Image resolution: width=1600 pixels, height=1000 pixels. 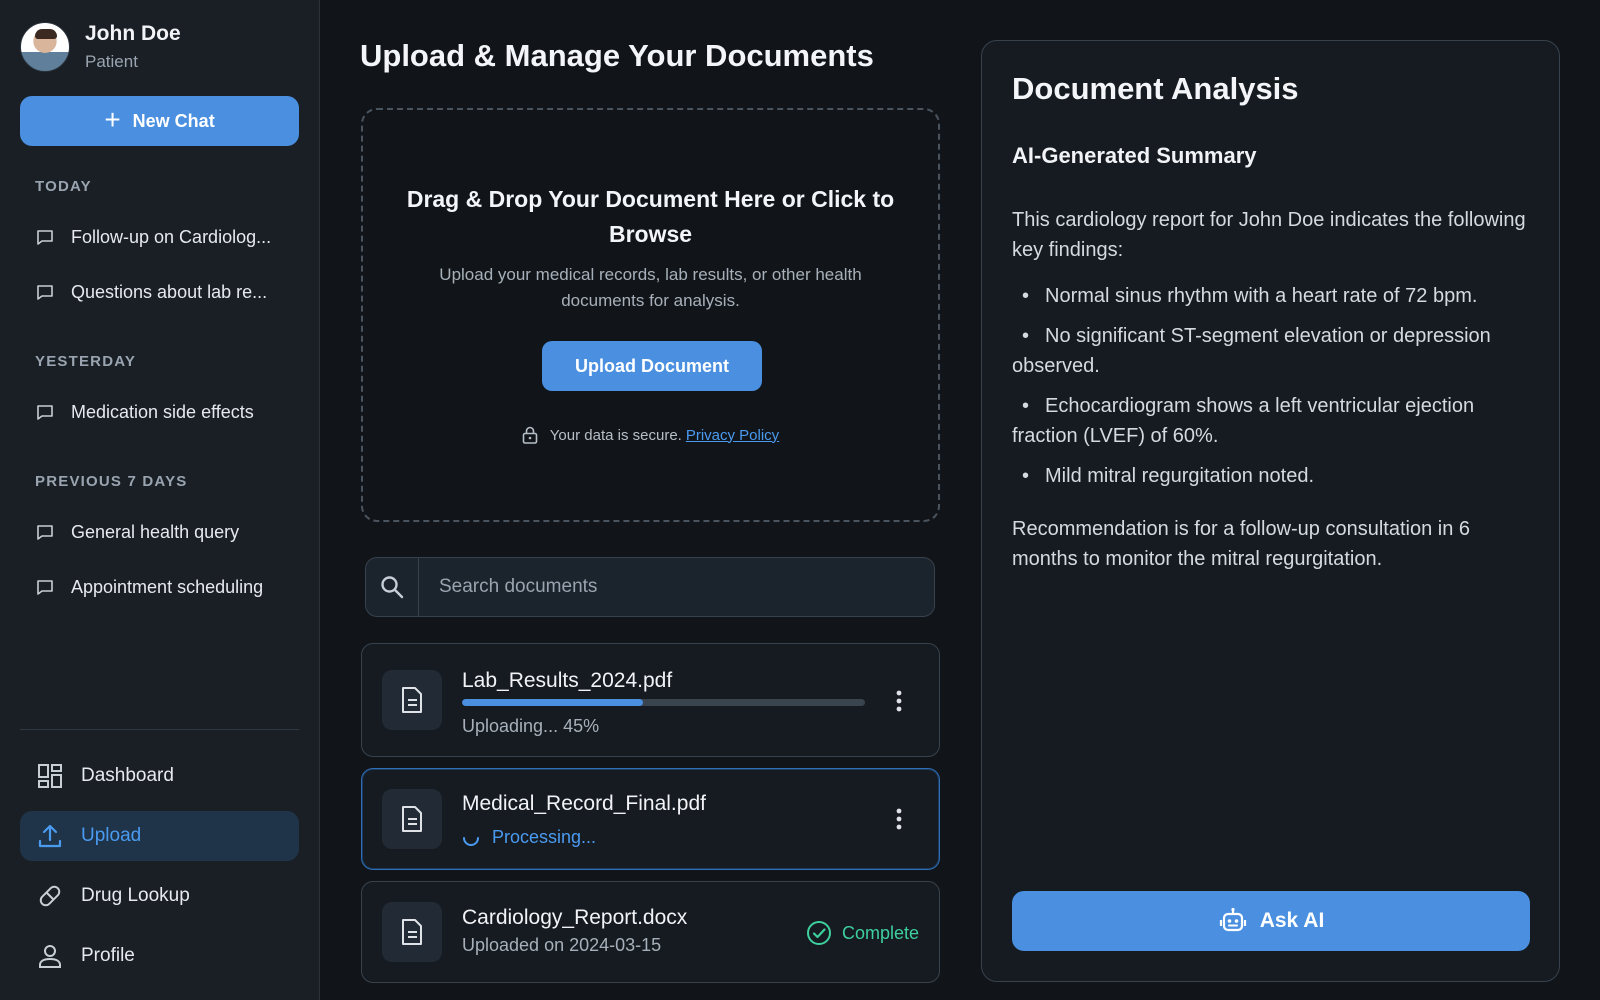 I want to click on avatar, so click(x=45, y=47).